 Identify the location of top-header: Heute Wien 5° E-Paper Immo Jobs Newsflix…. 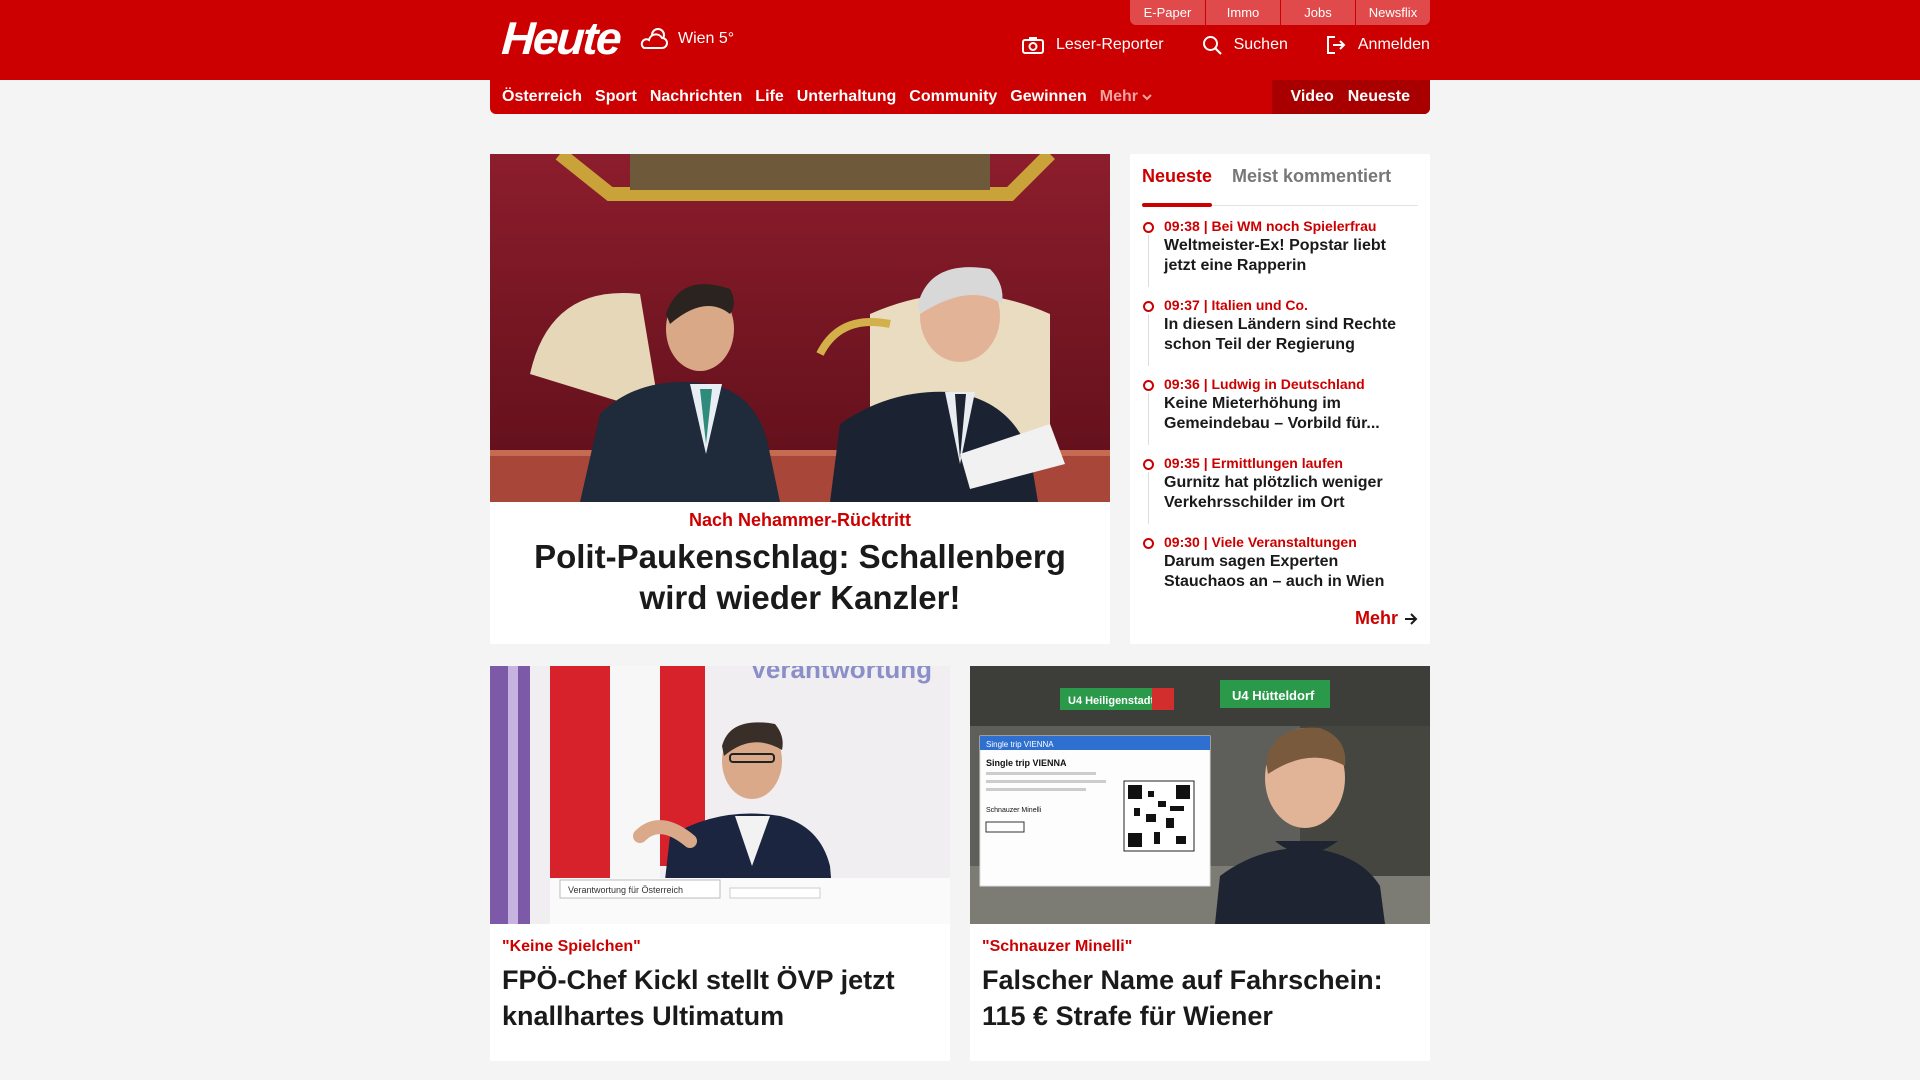
(960, 40).